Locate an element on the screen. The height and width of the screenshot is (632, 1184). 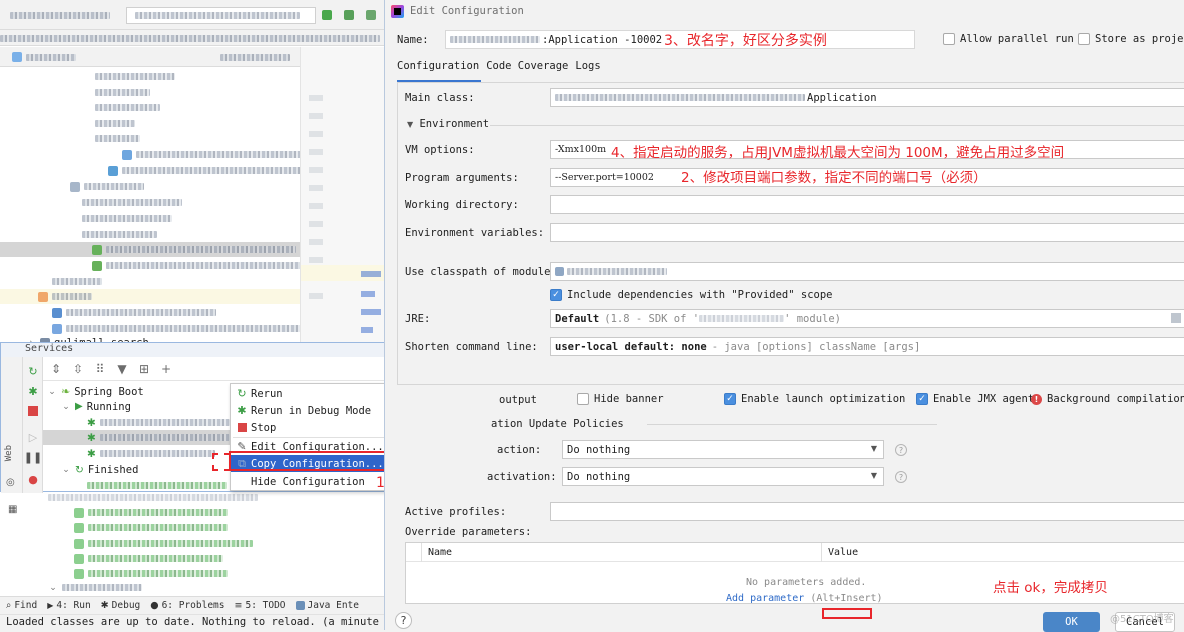
active-profiles-label: Active profiles: is located at coordinates (456, 512).